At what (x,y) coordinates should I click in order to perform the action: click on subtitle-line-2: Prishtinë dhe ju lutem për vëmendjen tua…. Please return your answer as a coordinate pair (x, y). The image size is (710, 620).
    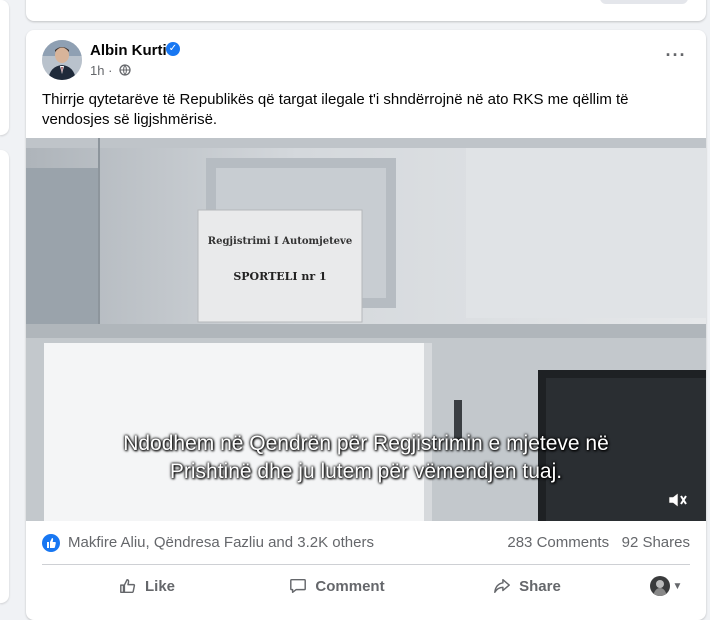
    Looking at the image, I should click on (366, 471).